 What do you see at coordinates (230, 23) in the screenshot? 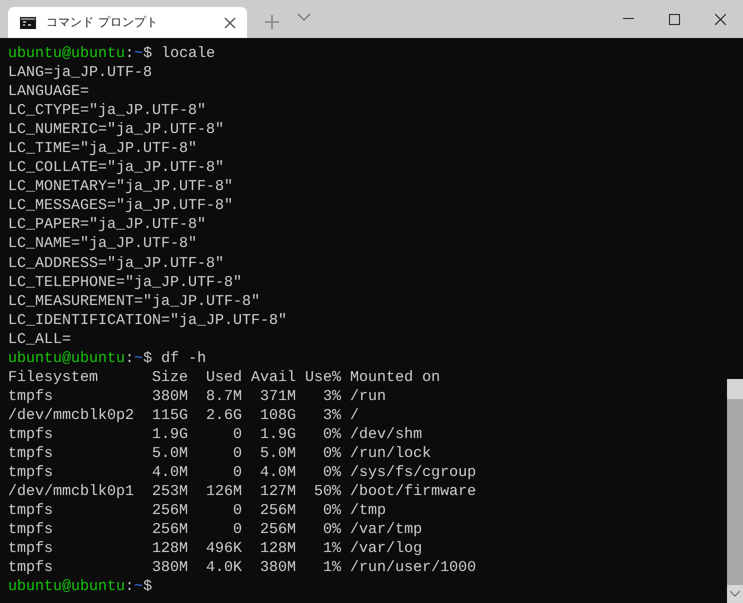
I see `close-tab-icon` at bounding box center [230, 23].